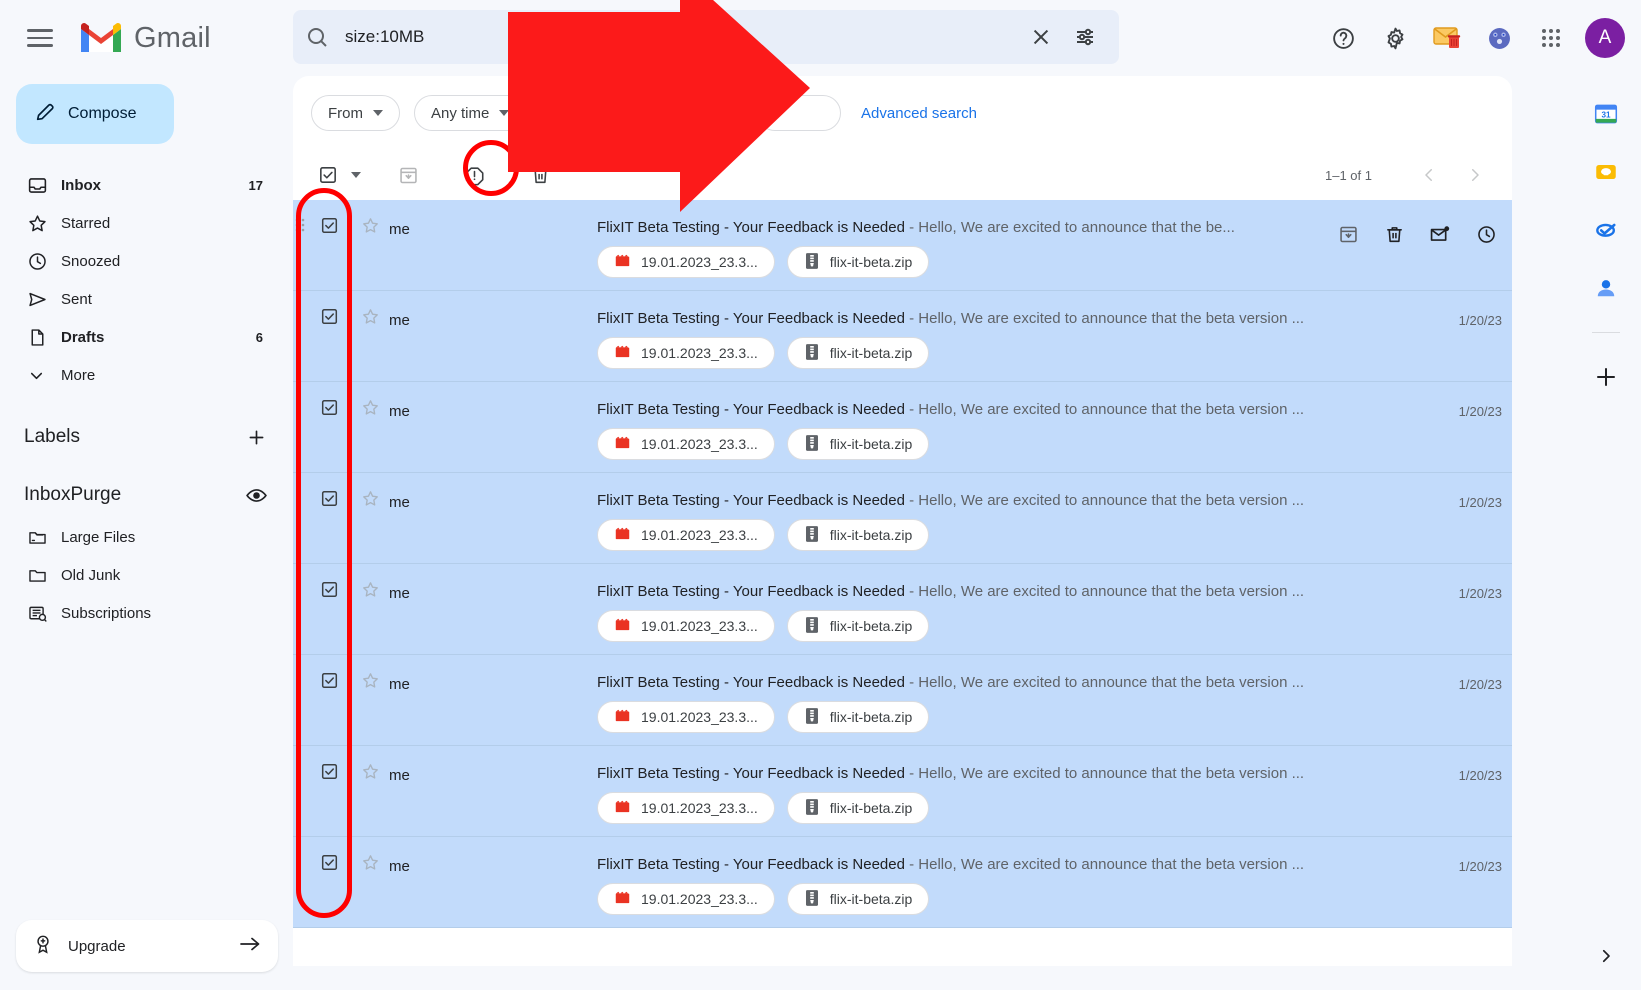  What do you see at coordinates (135, 299) in the screenshot?
I see `sidebar-item-sent: Sent` at bounding box center [135, 299].